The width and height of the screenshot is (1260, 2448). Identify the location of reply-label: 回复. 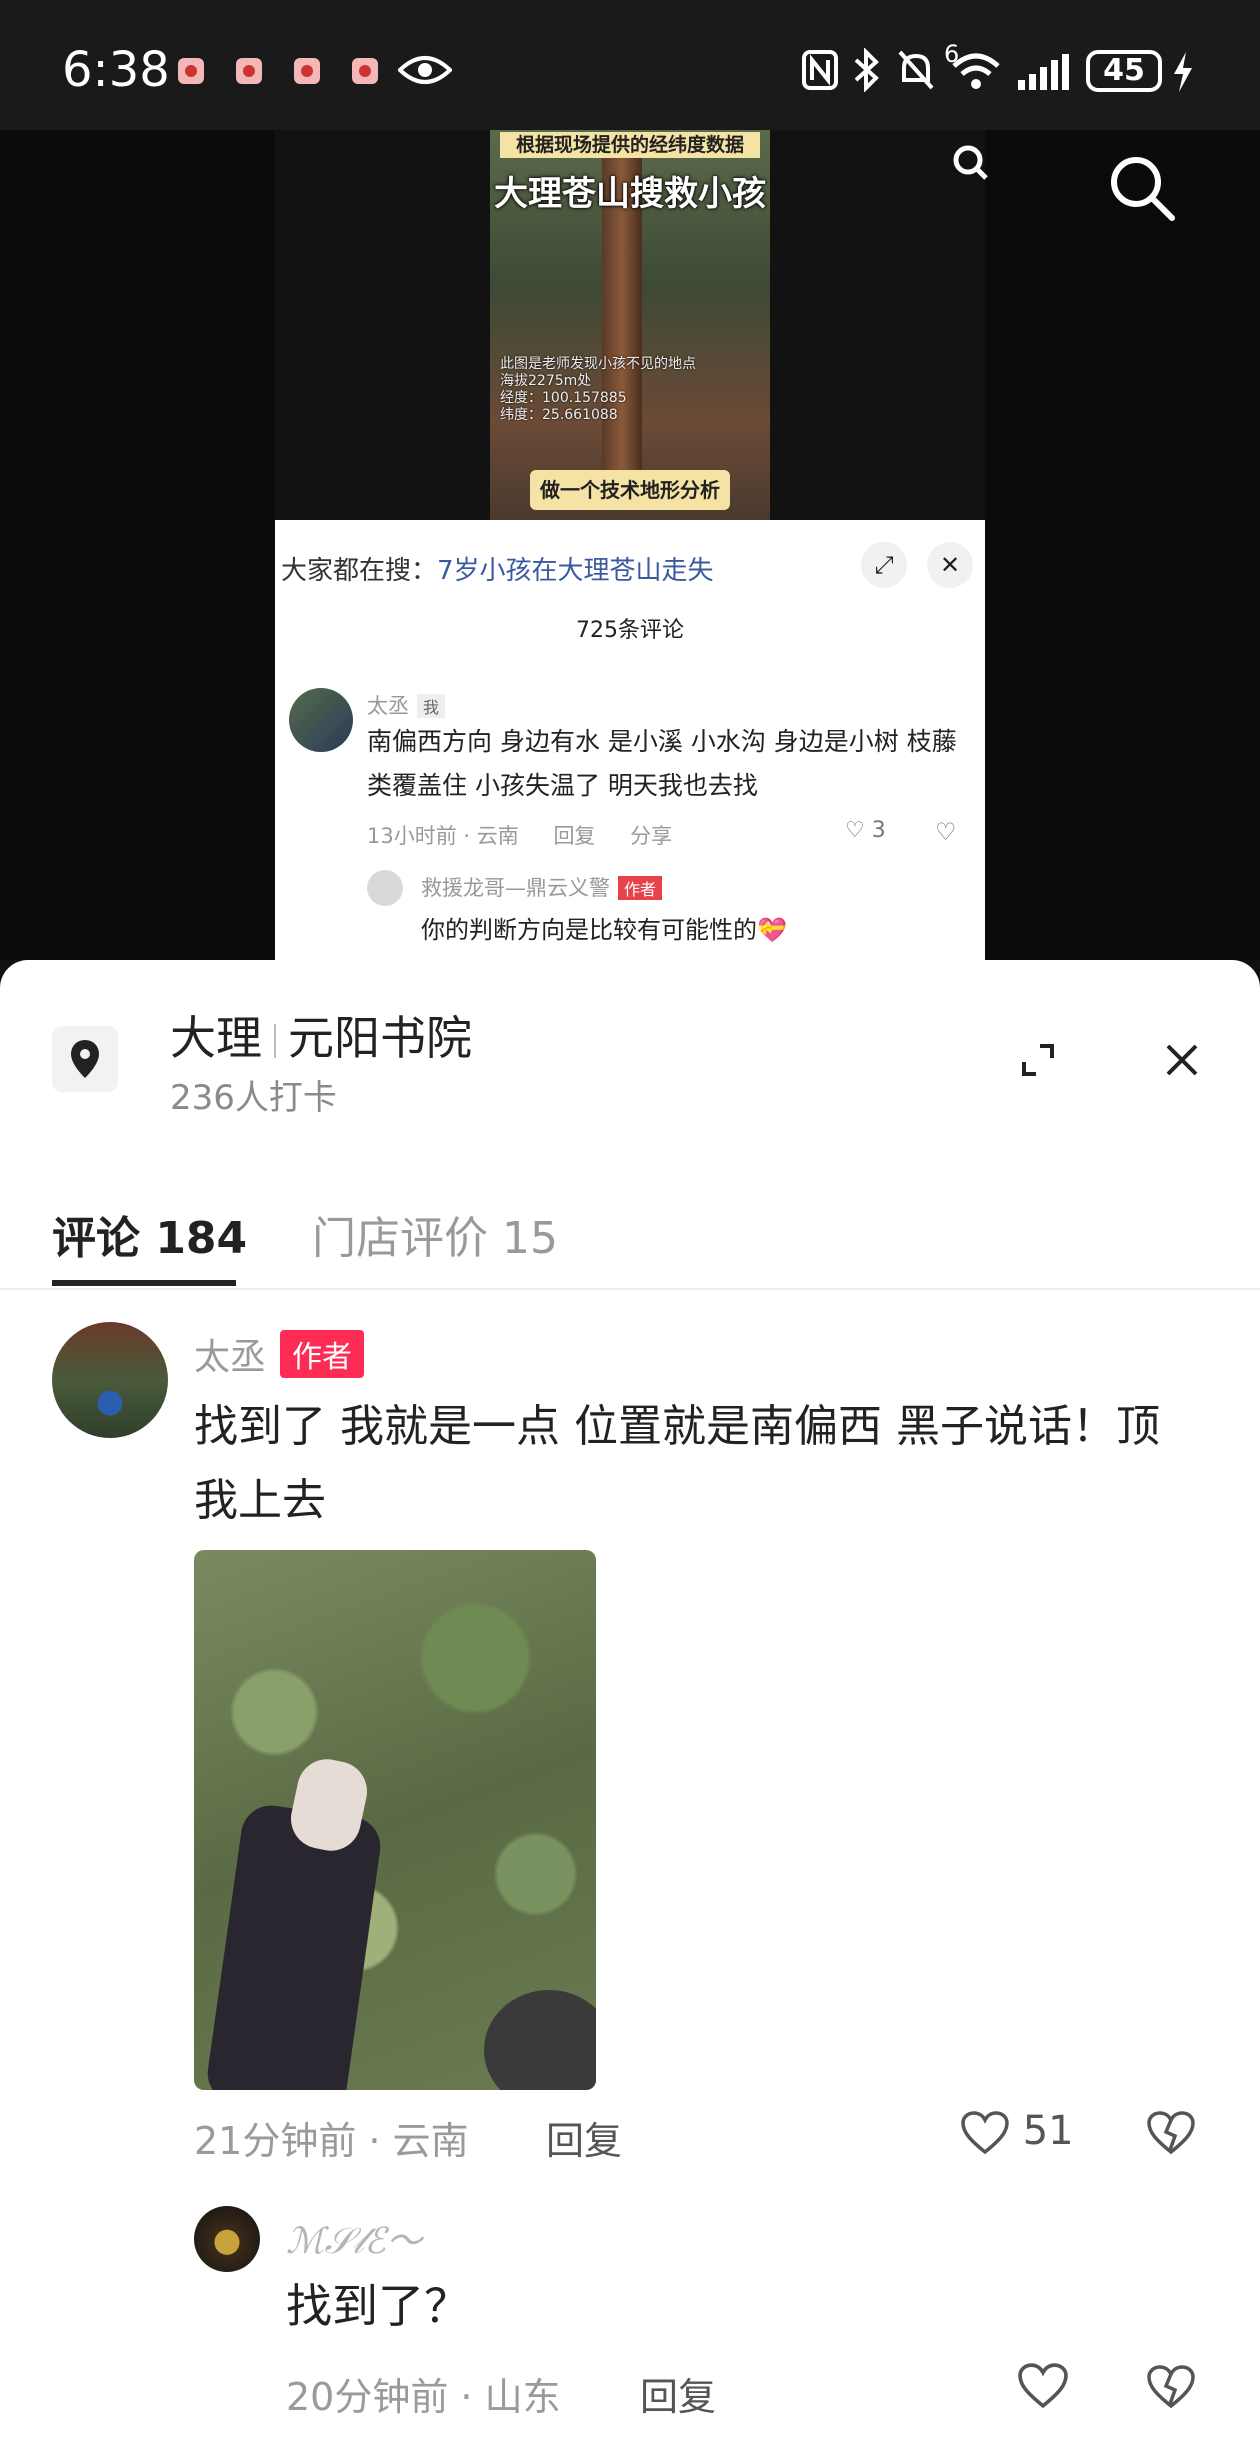
(574, 836).